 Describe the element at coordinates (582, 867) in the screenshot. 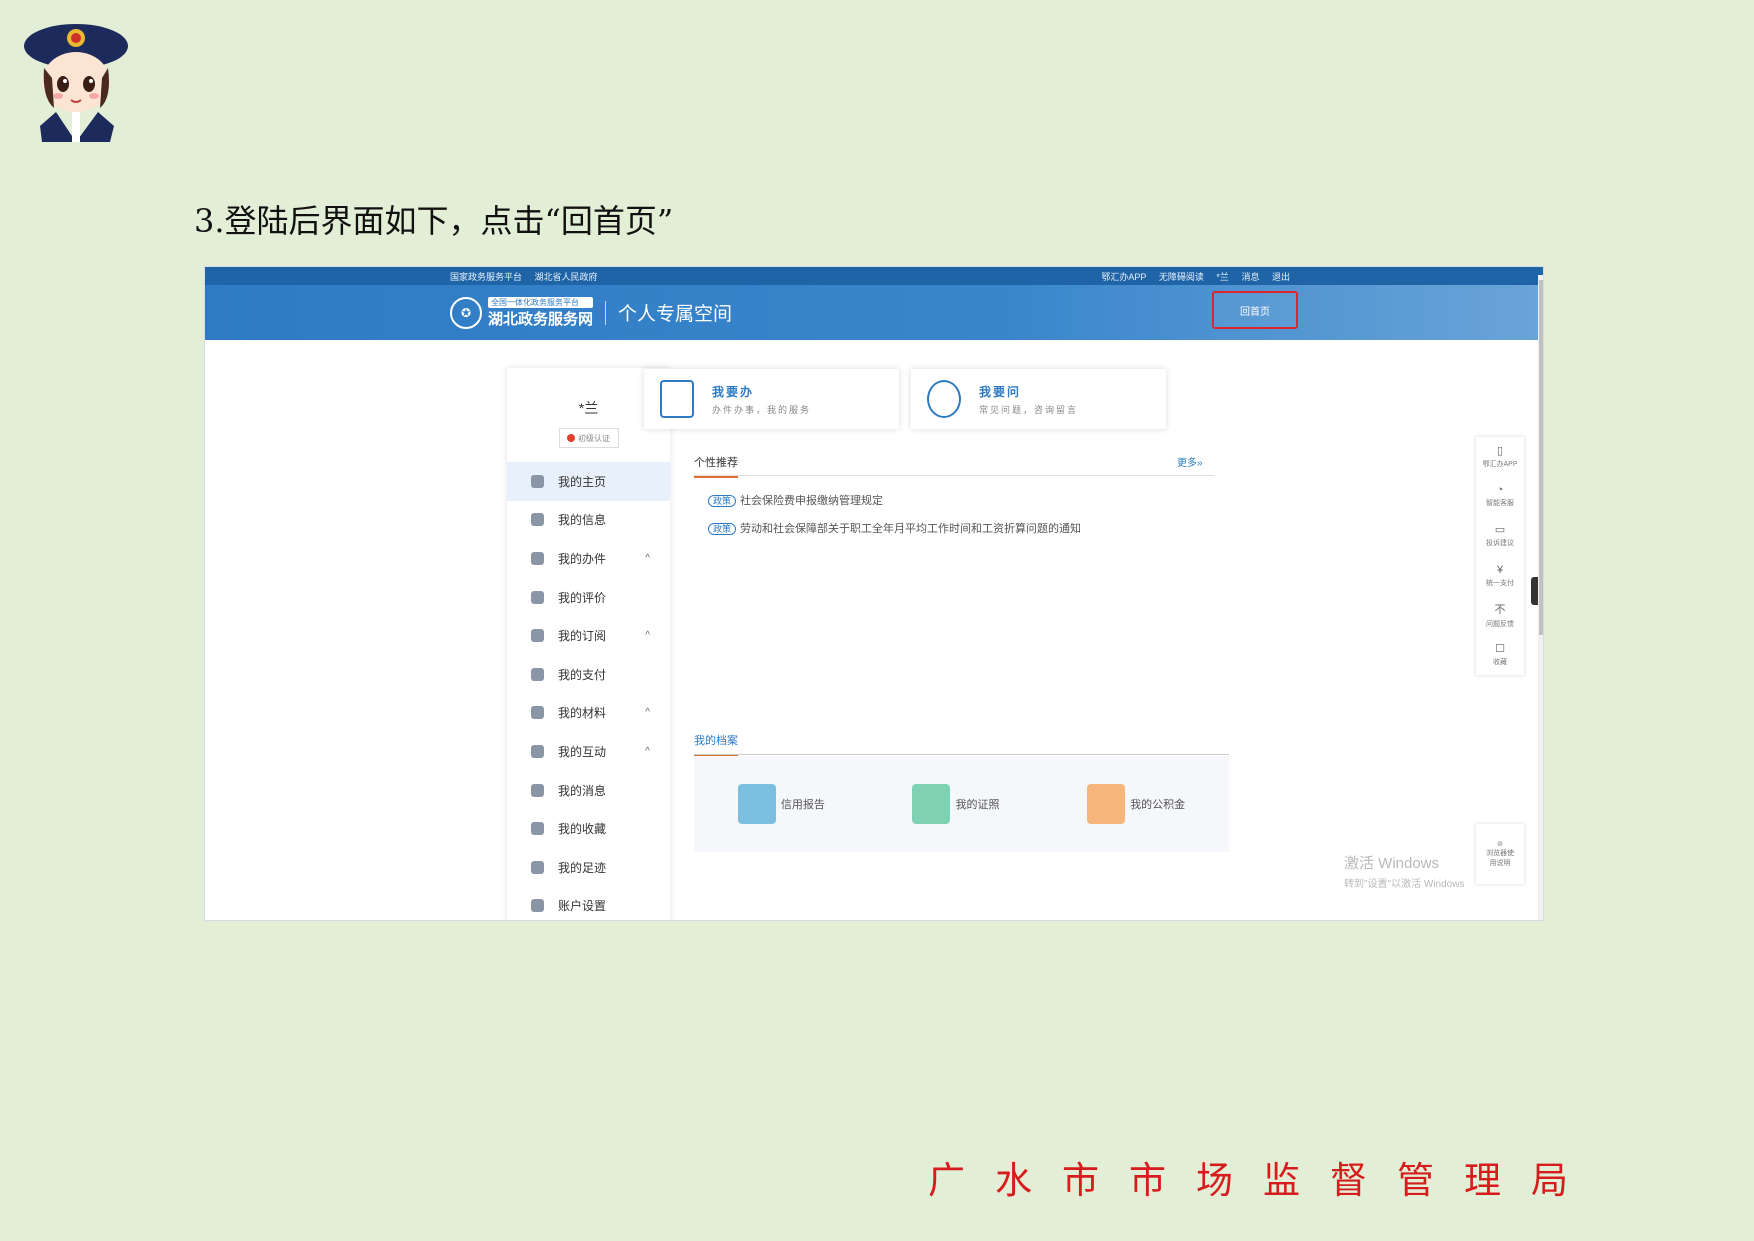

I see `sidebar-item-label: 我的足迹` at that location.